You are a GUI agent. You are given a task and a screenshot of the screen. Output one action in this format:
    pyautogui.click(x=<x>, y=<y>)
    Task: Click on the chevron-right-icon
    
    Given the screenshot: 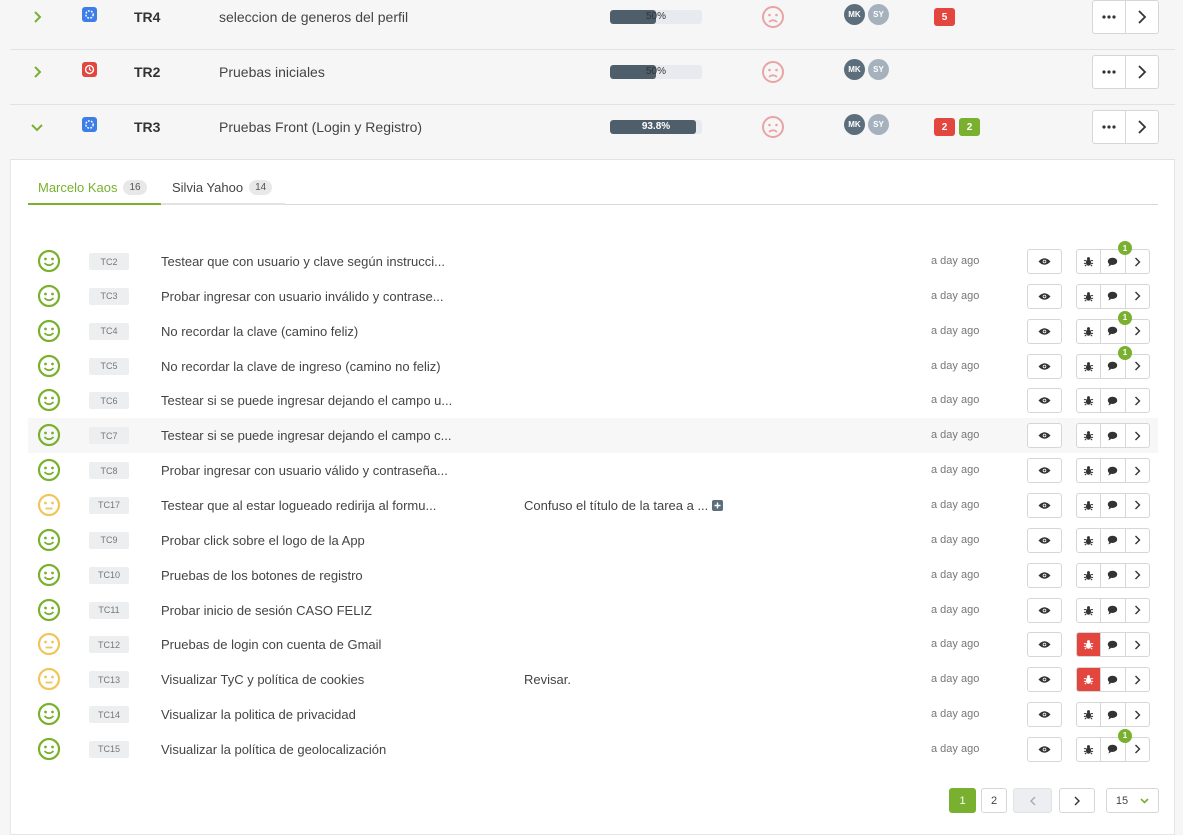 What is the action you would take?
    pyautogui.click(x=37, y=72)
    